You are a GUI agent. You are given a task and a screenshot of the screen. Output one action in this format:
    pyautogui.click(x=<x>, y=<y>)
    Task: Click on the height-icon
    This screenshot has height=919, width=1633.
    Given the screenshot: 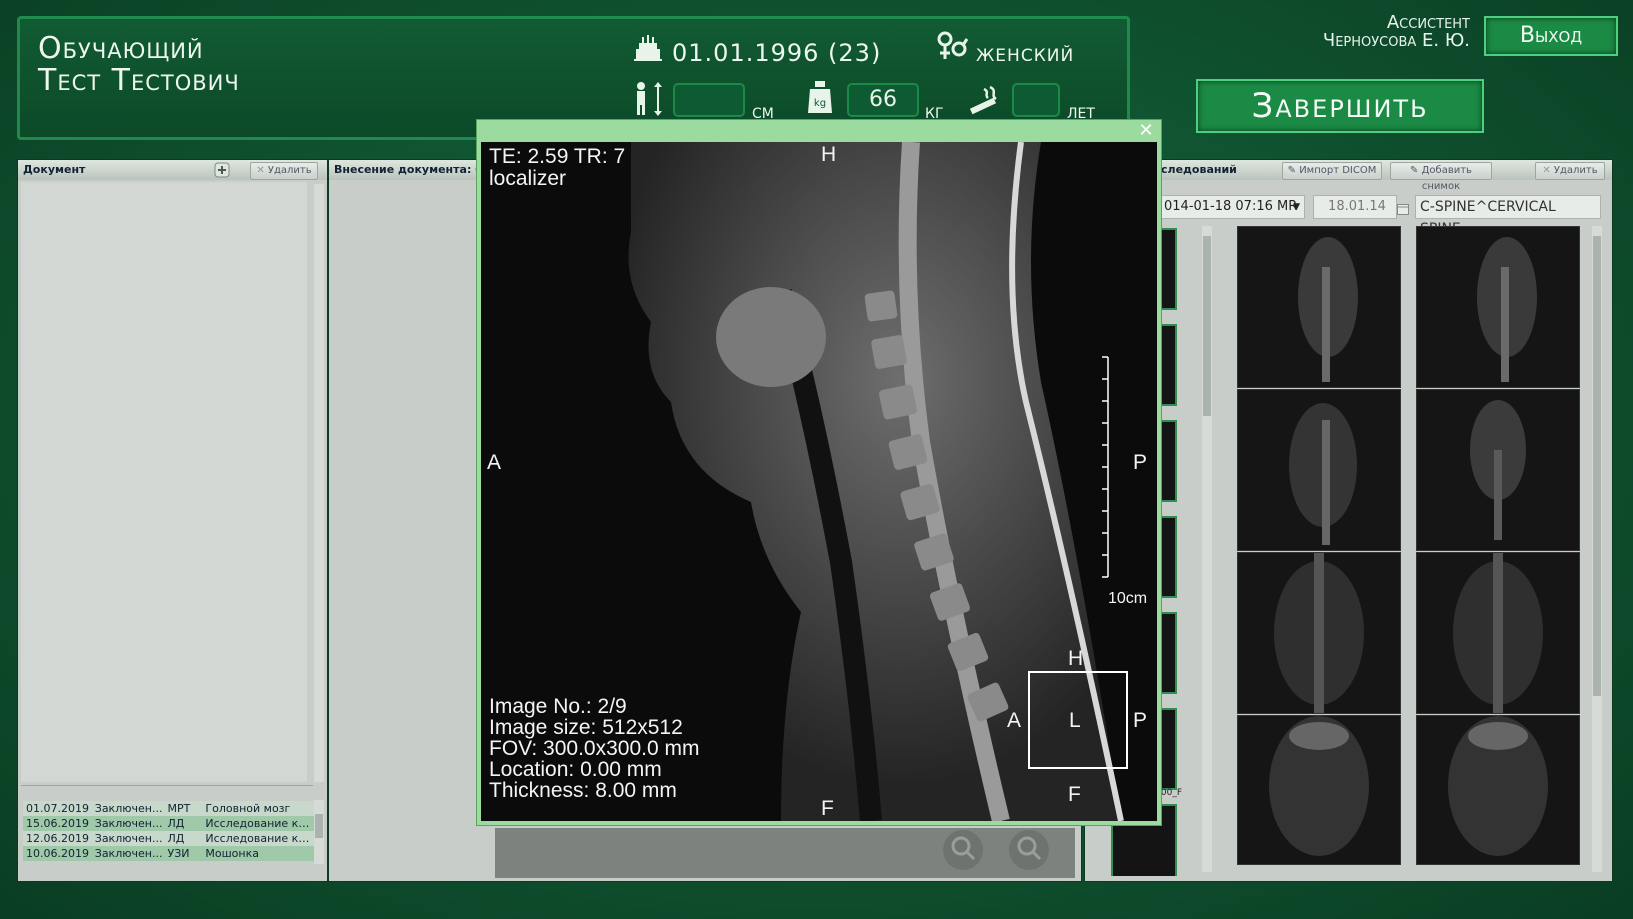 What is the action you would take?
    pyautogui.click(x=649, y=99)
    